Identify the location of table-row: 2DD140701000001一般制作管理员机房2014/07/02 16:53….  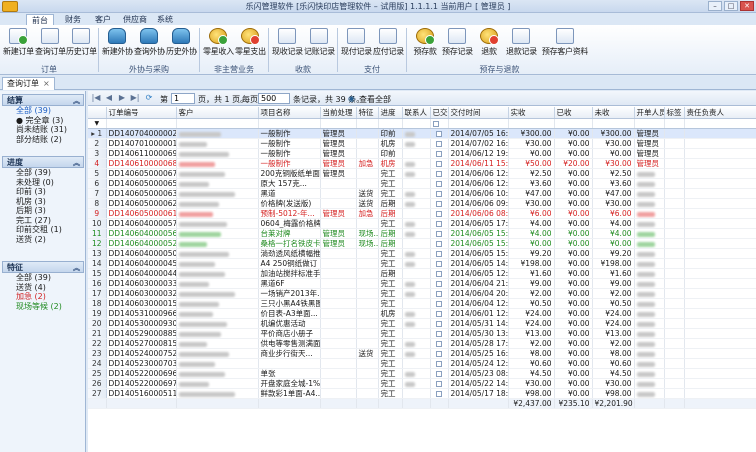
(422, 143).